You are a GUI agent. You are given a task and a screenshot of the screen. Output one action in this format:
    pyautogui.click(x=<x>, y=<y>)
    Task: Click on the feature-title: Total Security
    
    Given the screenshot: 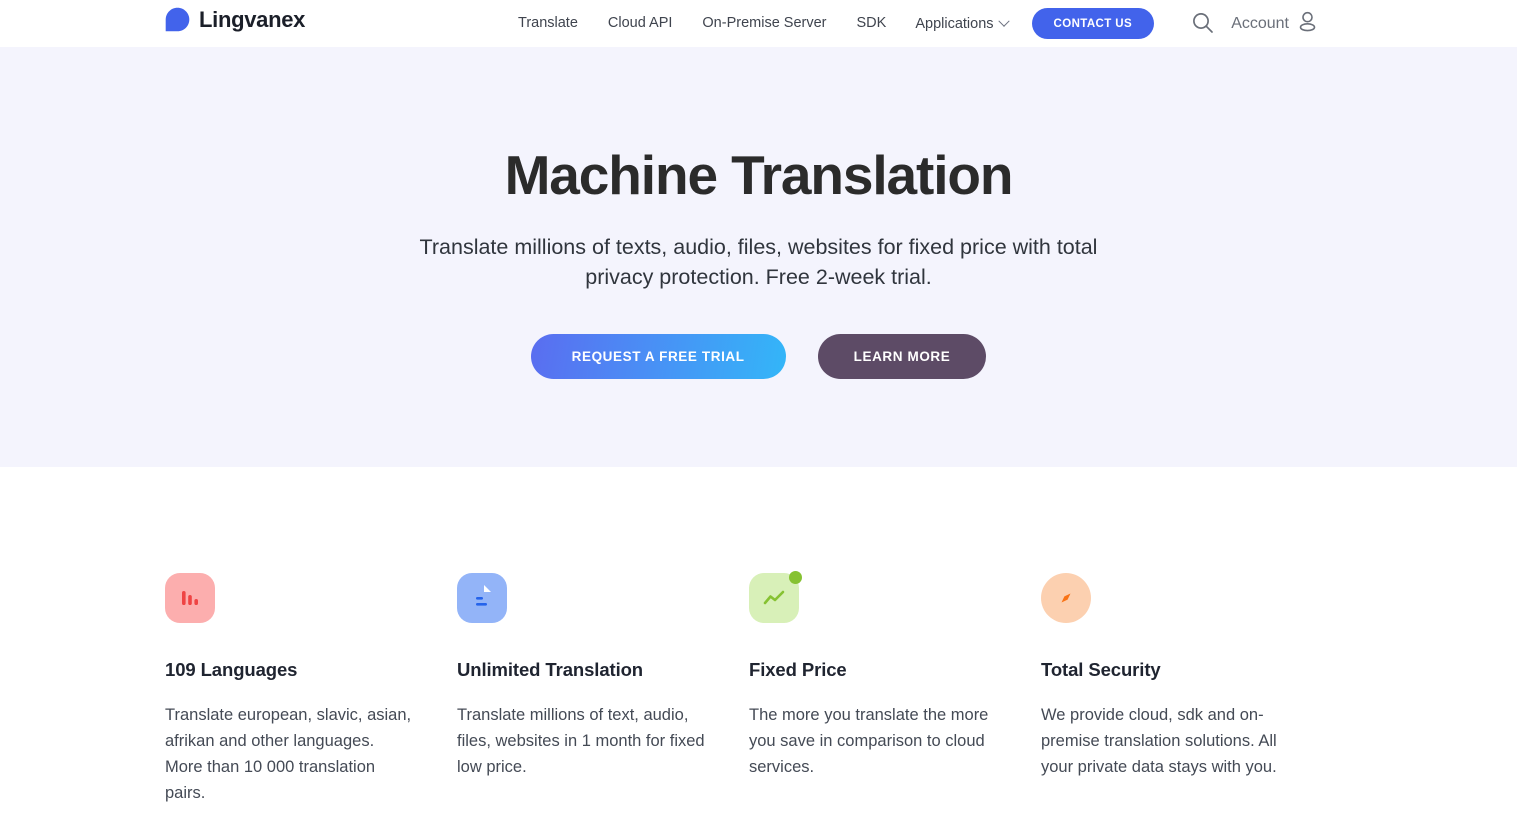 What is the action you would take?
    pyautogui.click(x=1101, y=669)
    